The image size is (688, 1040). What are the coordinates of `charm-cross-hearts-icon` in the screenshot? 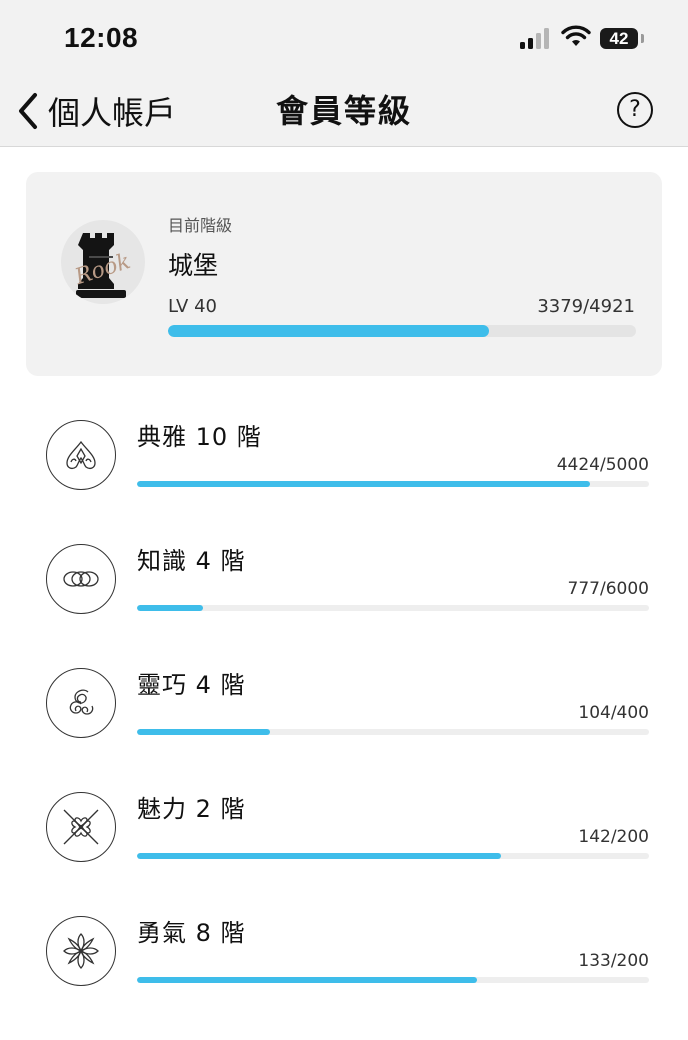 It's located at (81, 827).